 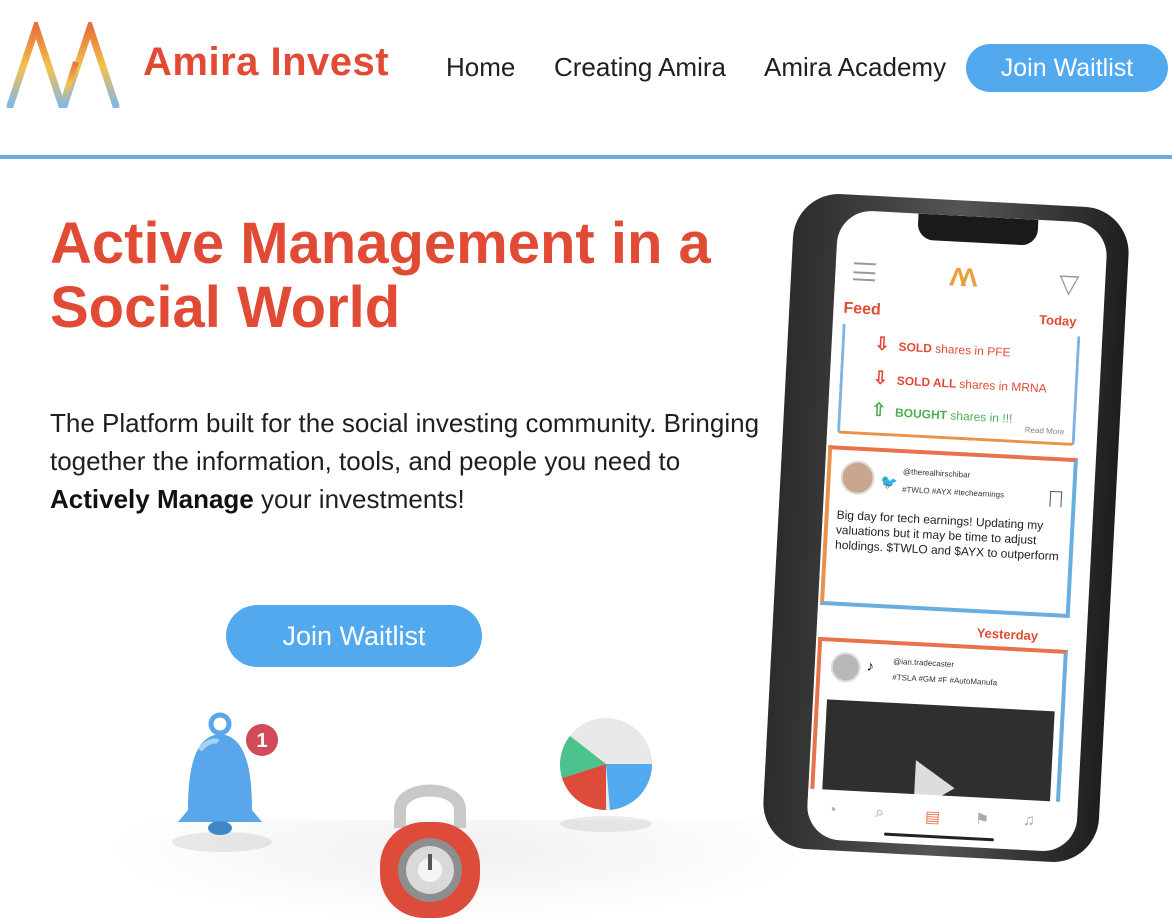 What do you see at coordinates (362, 499) in the screenshot?
I see `hero-subtext-part2: your investments!` at bounding box center [362, 499].